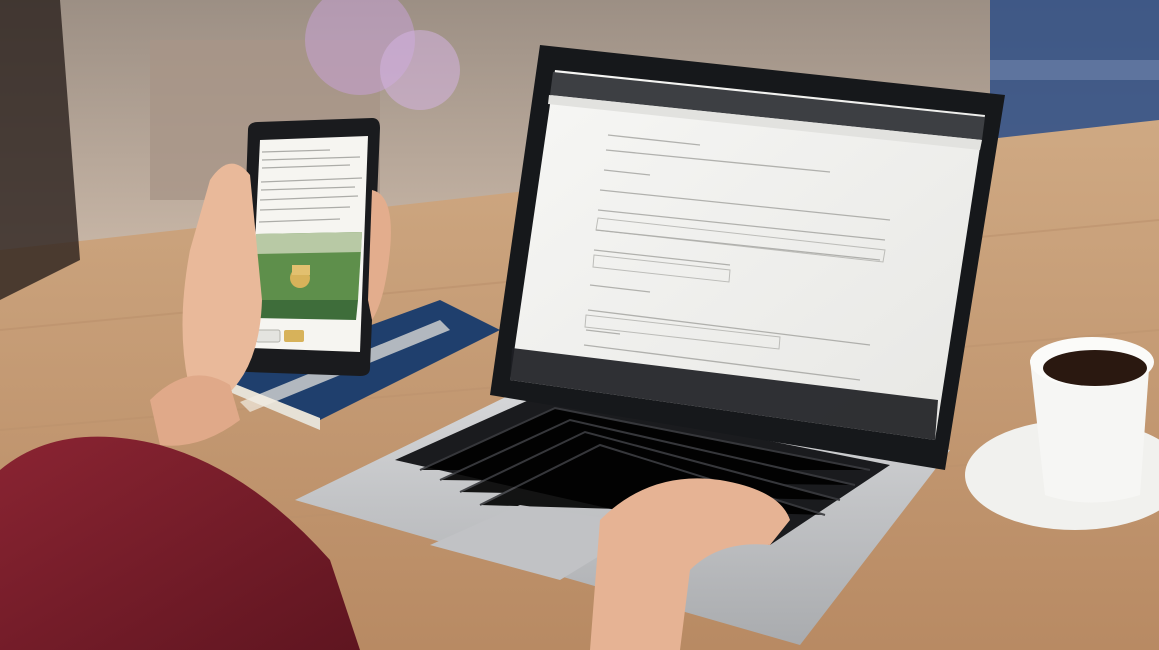 This screenshot has width=1159, height=650. What do you see at coordinates (268, 336) in the screenshot?
I see `phone-cancel-button` at bounding box center [268, 336].